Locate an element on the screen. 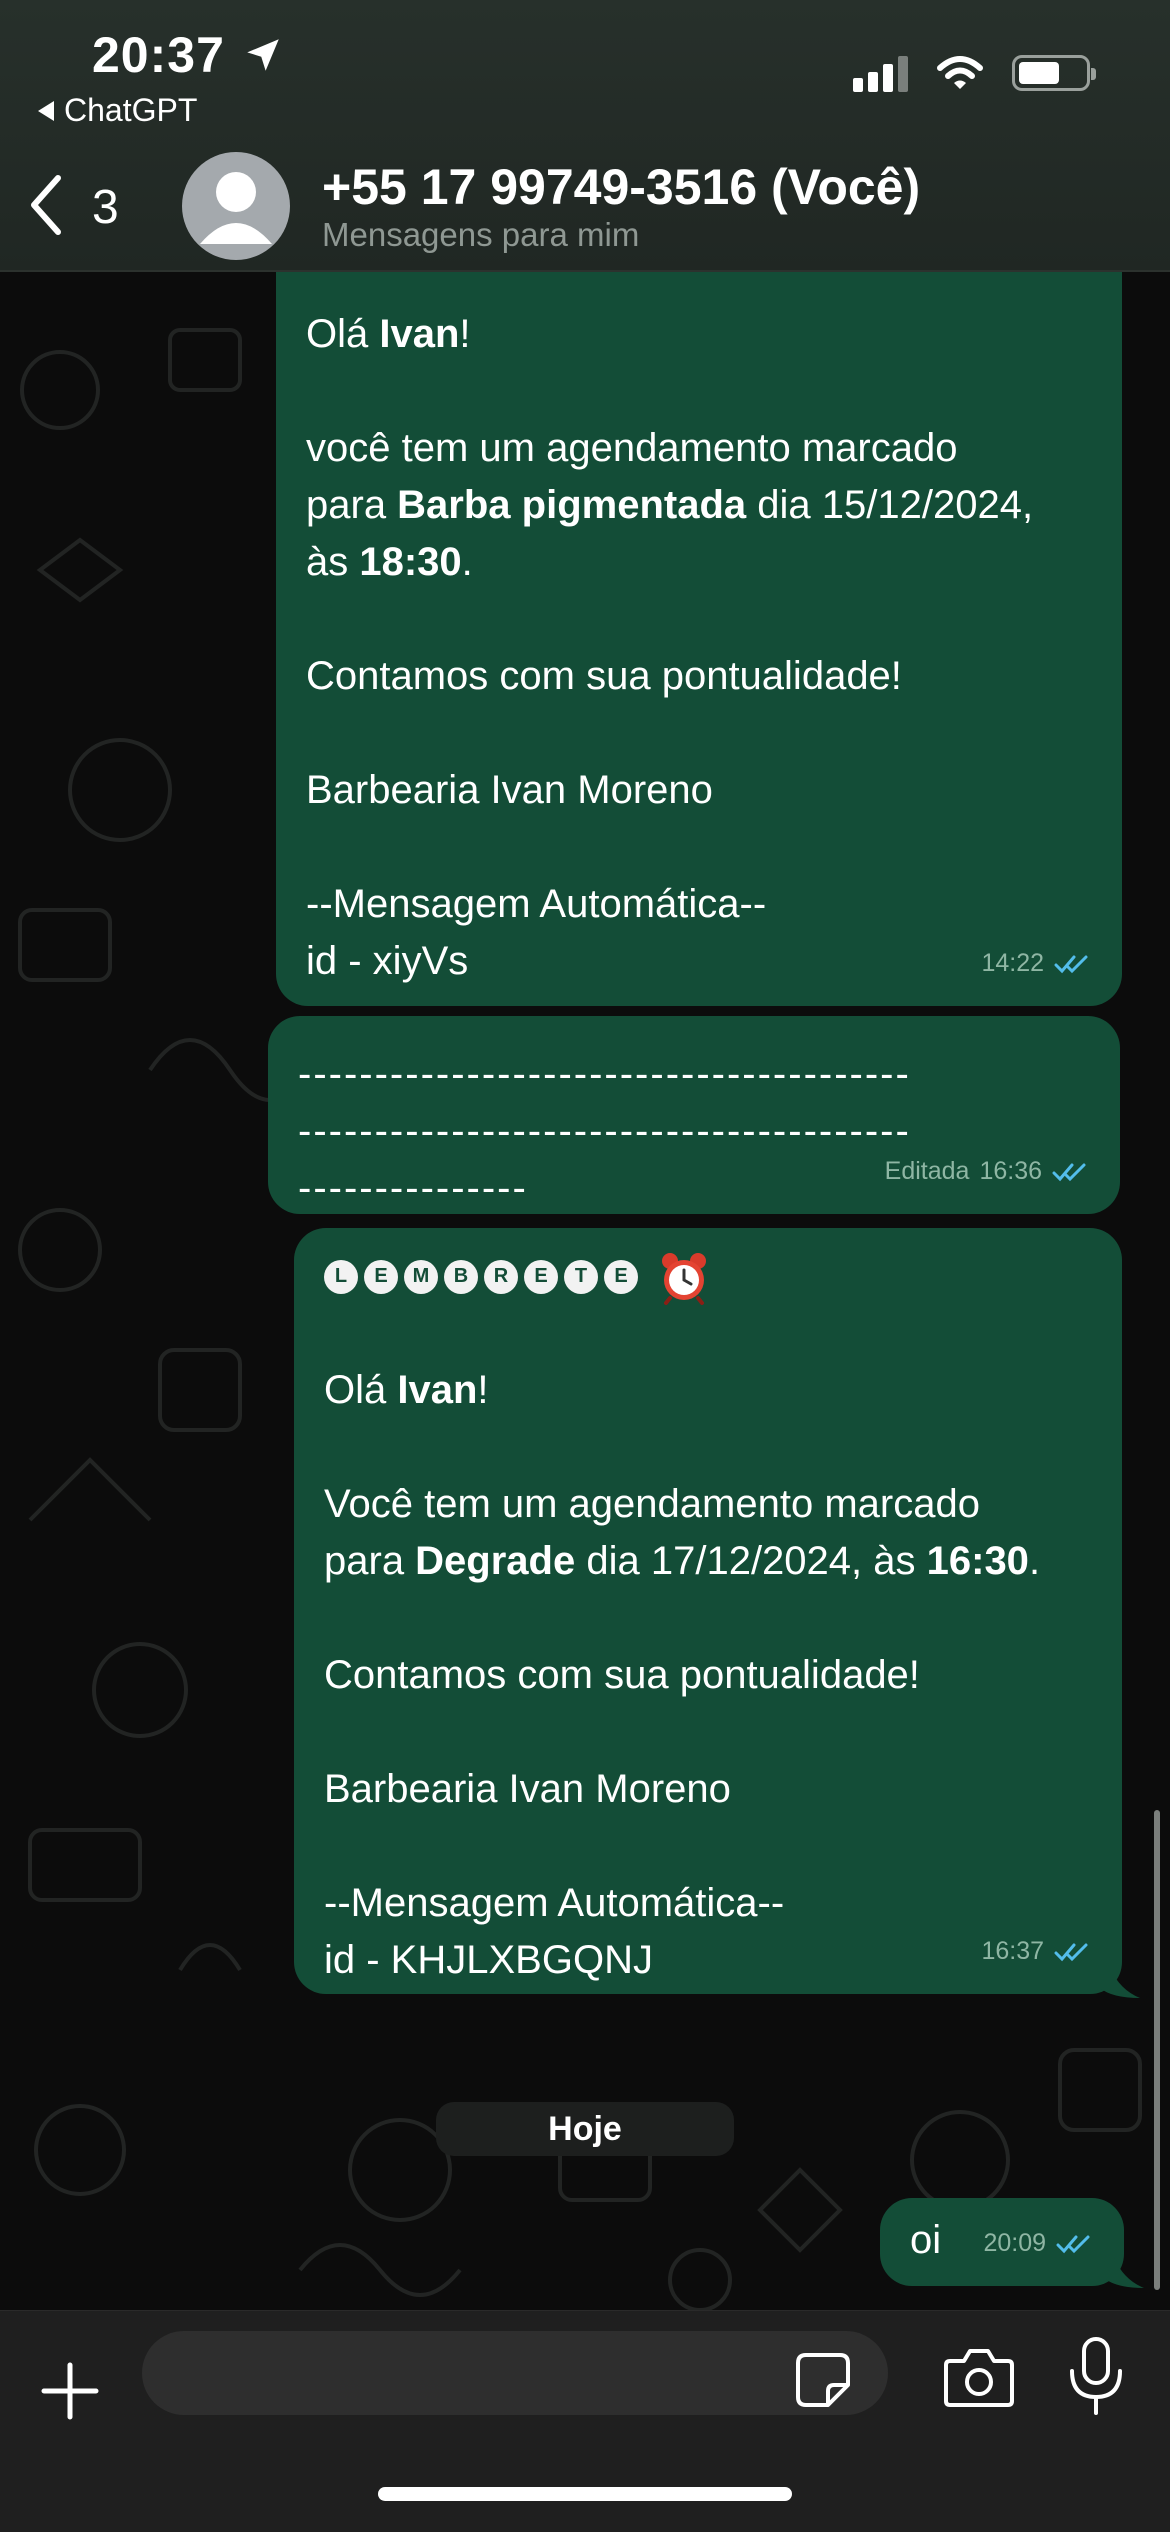  heading-letter: L is located at coordinates (341, 1276).